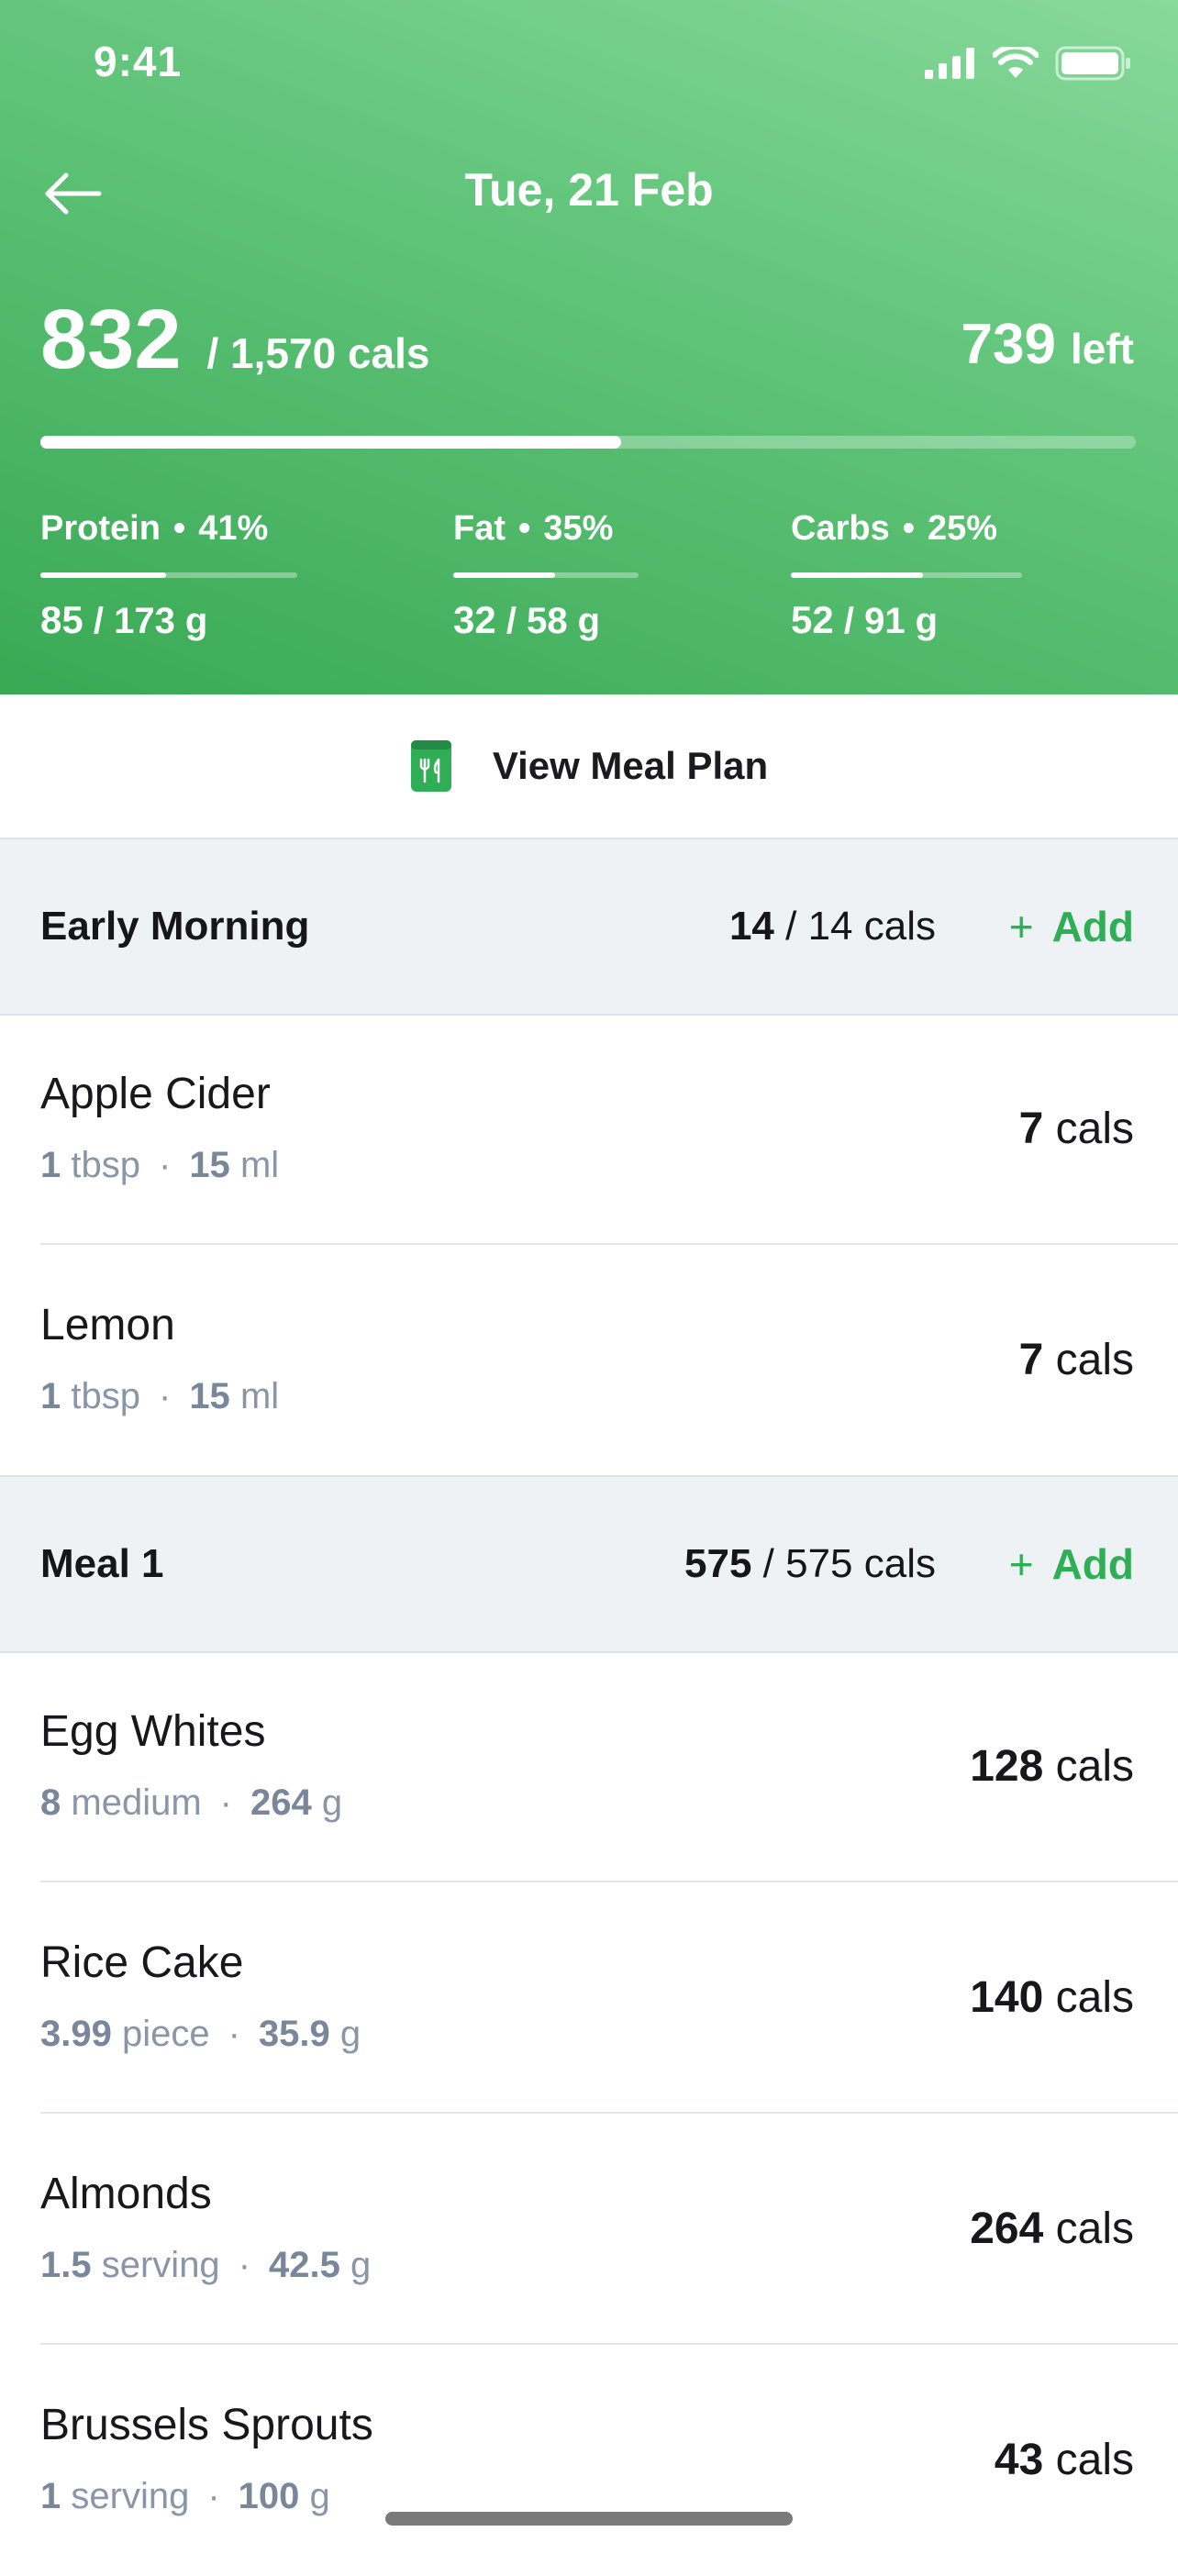 Image resolution: width=1178 pixels, height=2576 pixels. What do you see at coordinates (62, 619) in the screenshot?
I see `macro-current: 85` at bounding box center [62, 619].